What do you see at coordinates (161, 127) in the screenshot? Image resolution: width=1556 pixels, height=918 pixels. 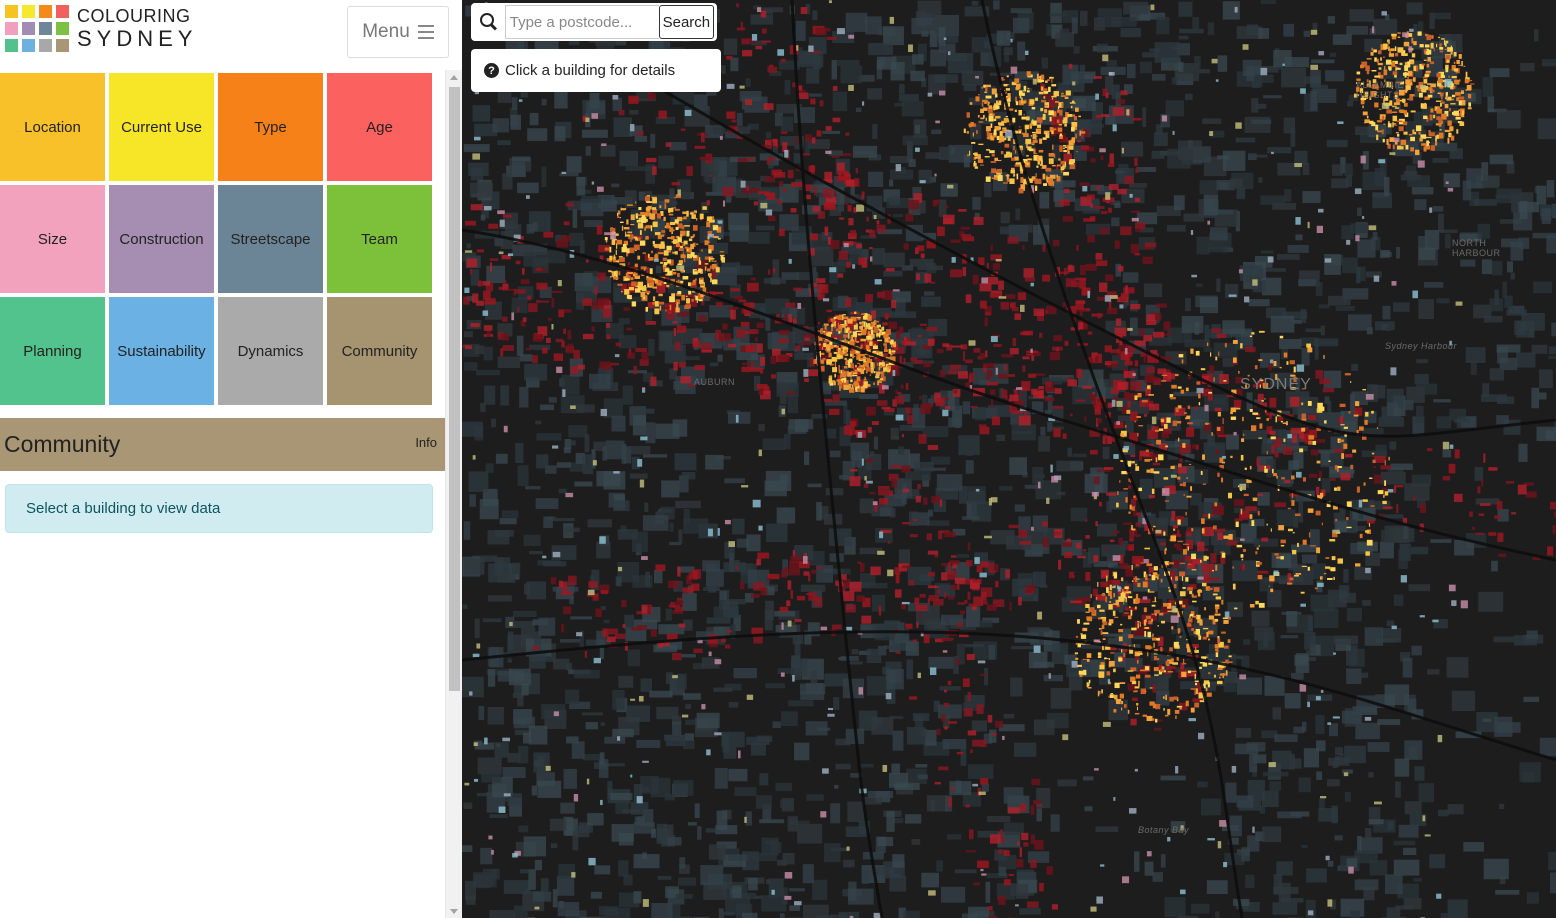 I see `category-current-use: Current Use` at bounding box center [161, 127].